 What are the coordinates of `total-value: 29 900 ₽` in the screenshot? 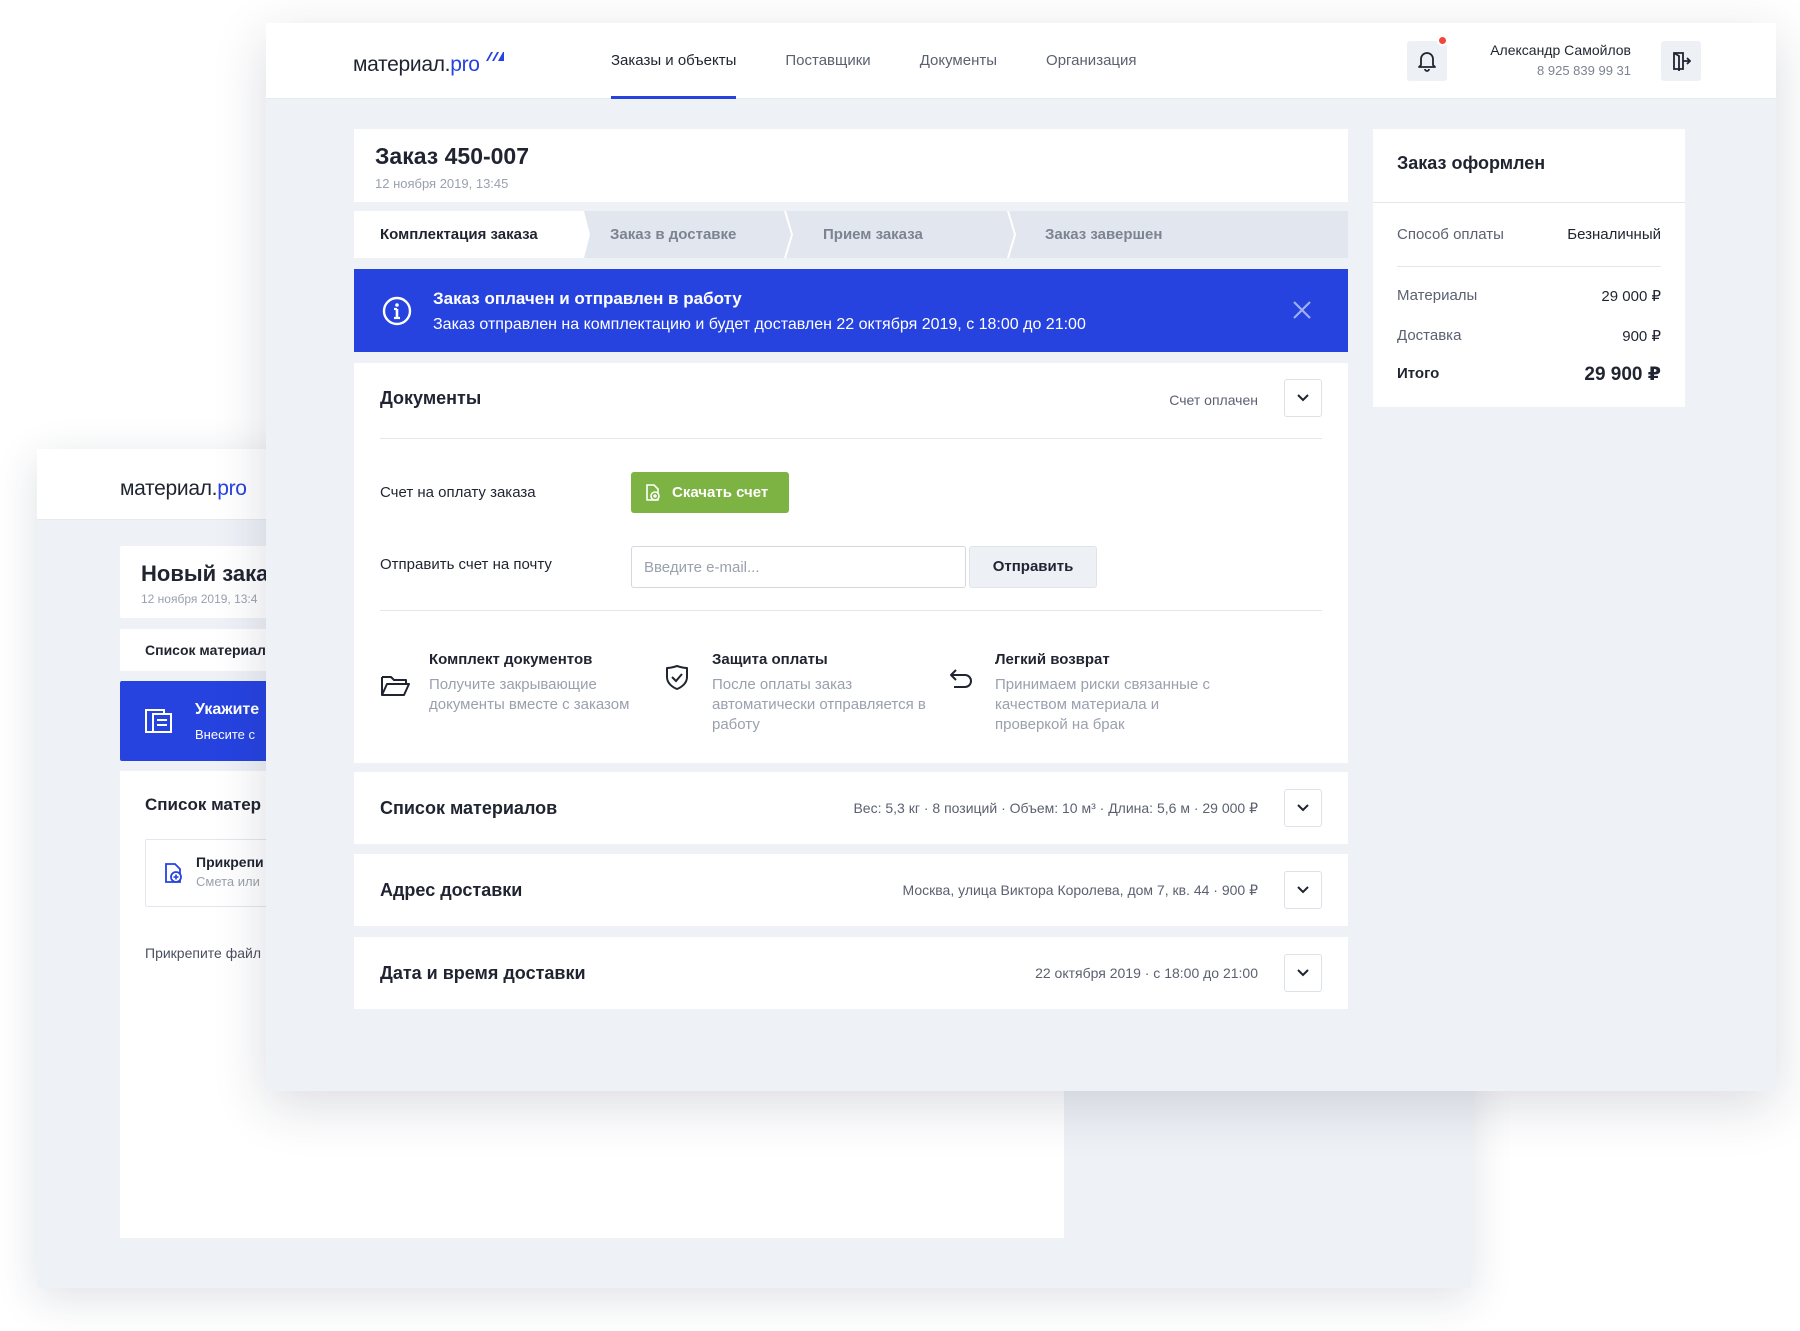 It's located at (1622, 374).